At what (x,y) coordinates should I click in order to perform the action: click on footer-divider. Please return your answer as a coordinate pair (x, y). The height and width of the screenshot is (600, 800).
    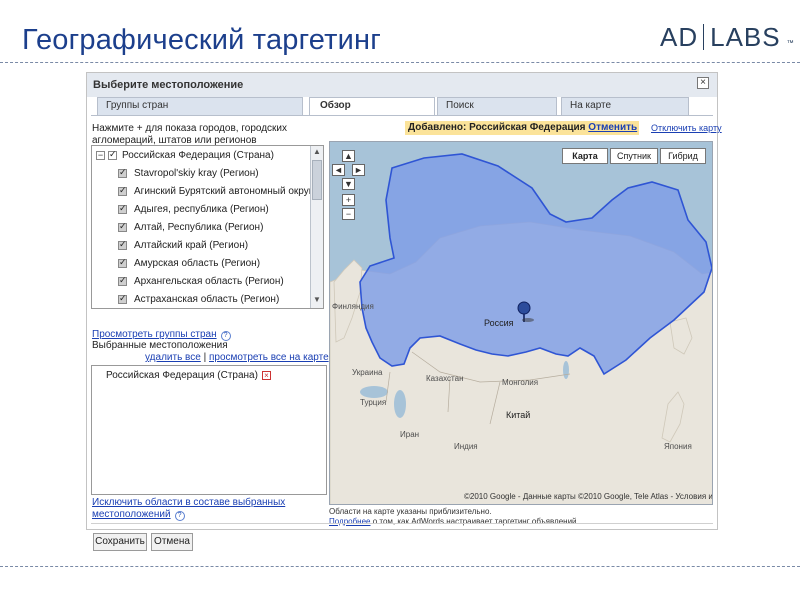
    Looking at the image, I should click on (402, 523).